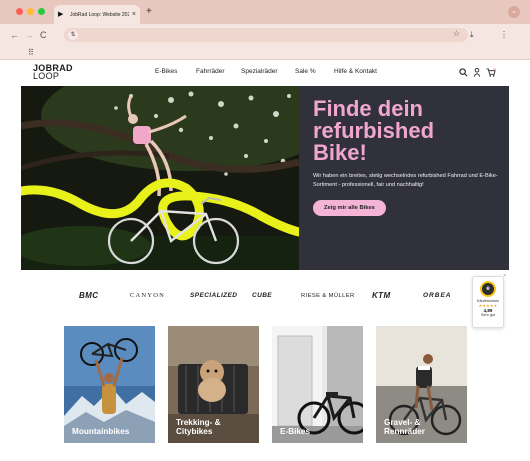  I want to click on category-label-line-2: Citybikes, so click(194, 431).